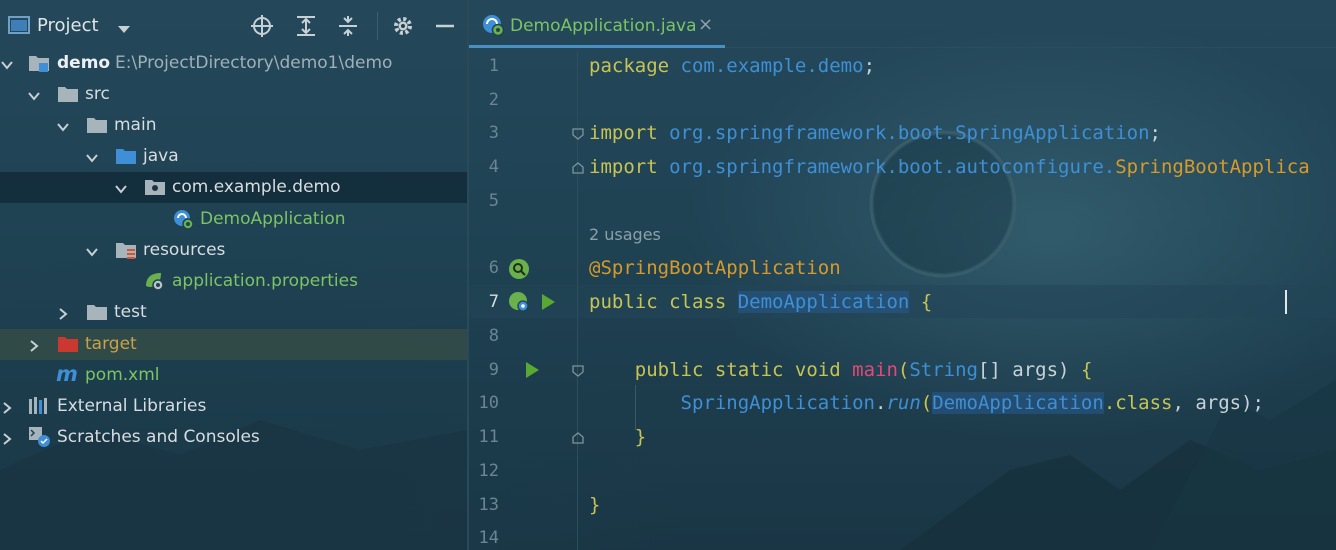 The height and width of the screenshot is (550, 1336). Describe the element at coordinates (39, 406) in the screenshot. I see `library-icon` at that location.